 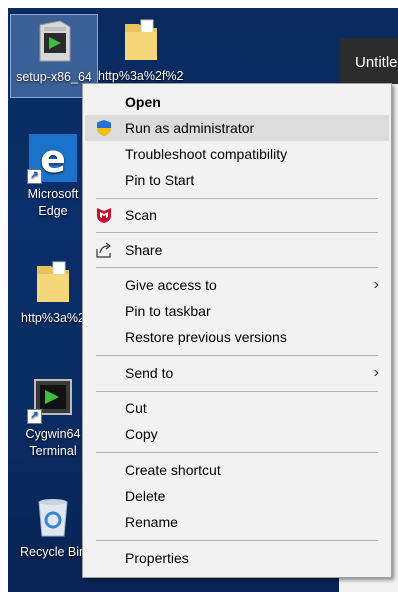 What do you see at coordinates (237, 408) in the screenshot?
I see `menu-item-cut: Cut` at bounding box center [237, 408].